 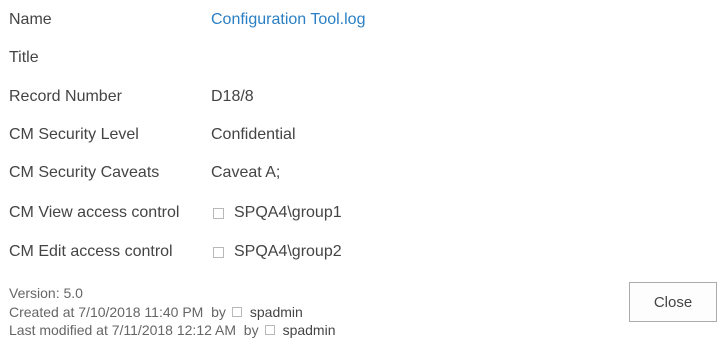 I want to click on security-caveats-label: CM Security Caveats, so click(x=84, y=172).